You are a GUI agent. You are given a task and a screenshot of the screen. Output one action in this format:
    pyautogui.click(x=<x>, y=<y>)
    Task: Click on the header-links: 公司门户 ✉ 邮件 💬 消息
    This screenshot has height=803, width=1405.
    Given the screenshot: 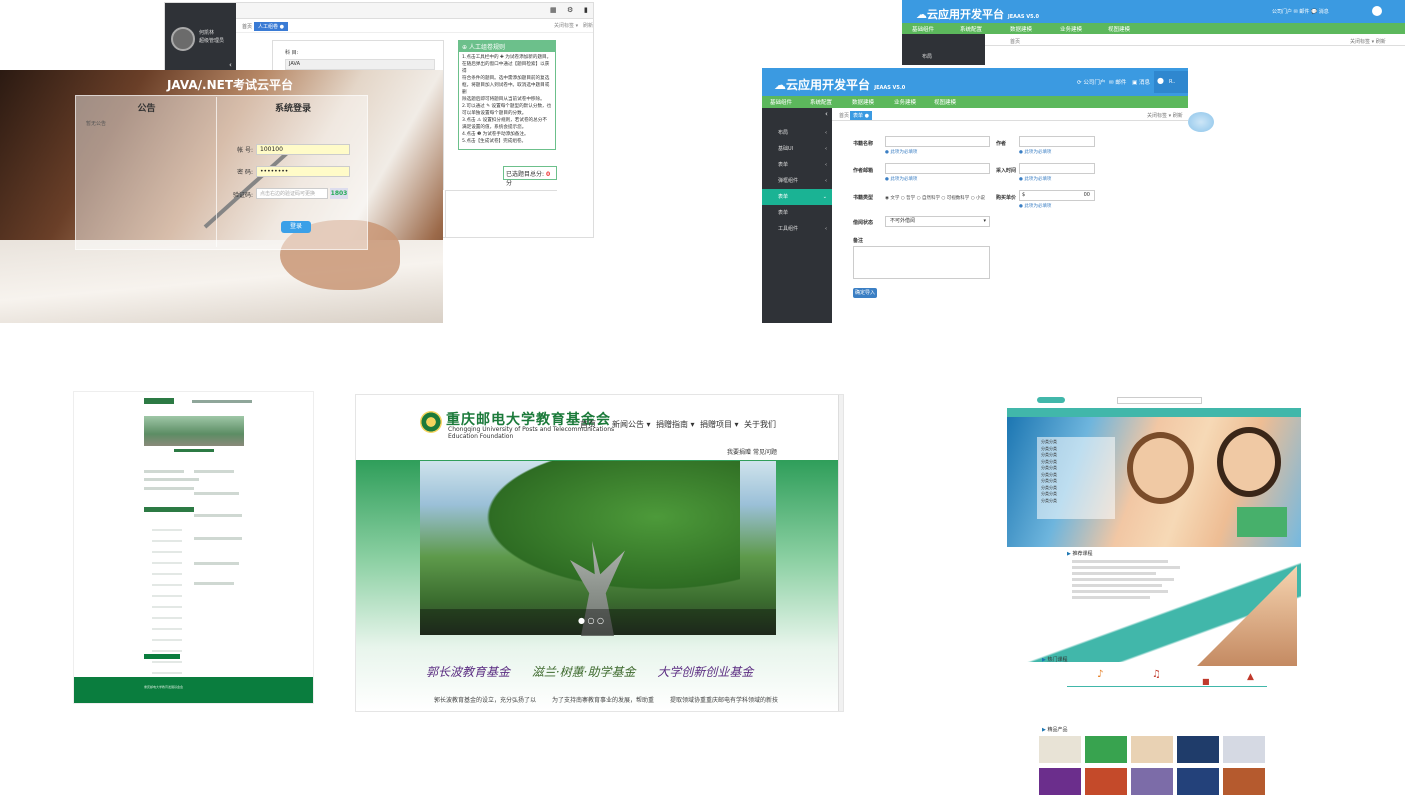 What is the action you would take?
    pyautogui.click(x=1300, y=11)
    